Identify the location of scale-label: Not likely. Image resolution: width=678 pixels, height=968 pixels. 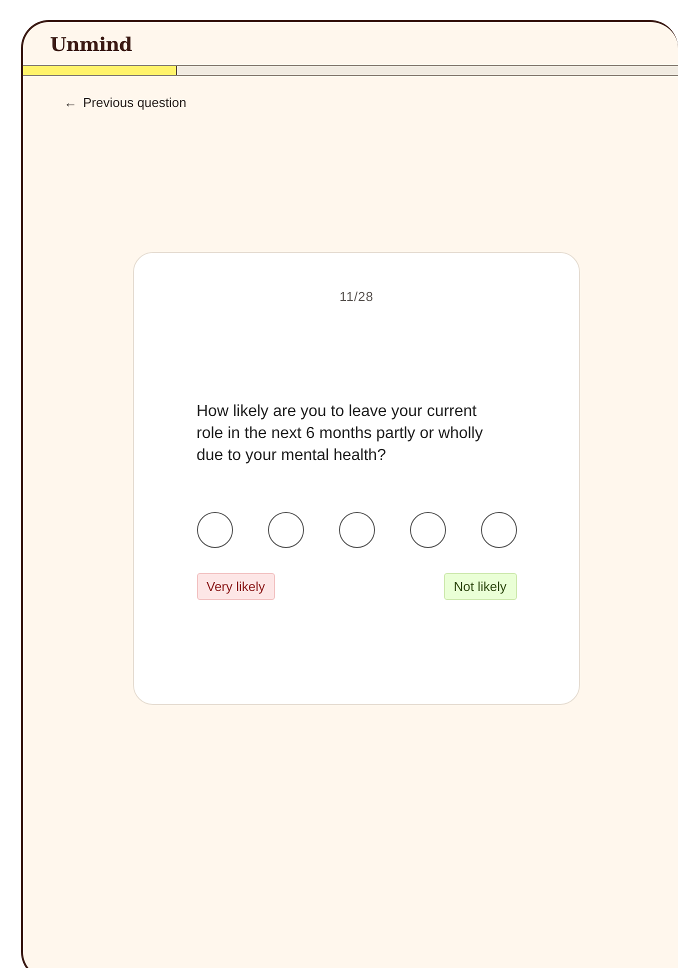
(480, 586).